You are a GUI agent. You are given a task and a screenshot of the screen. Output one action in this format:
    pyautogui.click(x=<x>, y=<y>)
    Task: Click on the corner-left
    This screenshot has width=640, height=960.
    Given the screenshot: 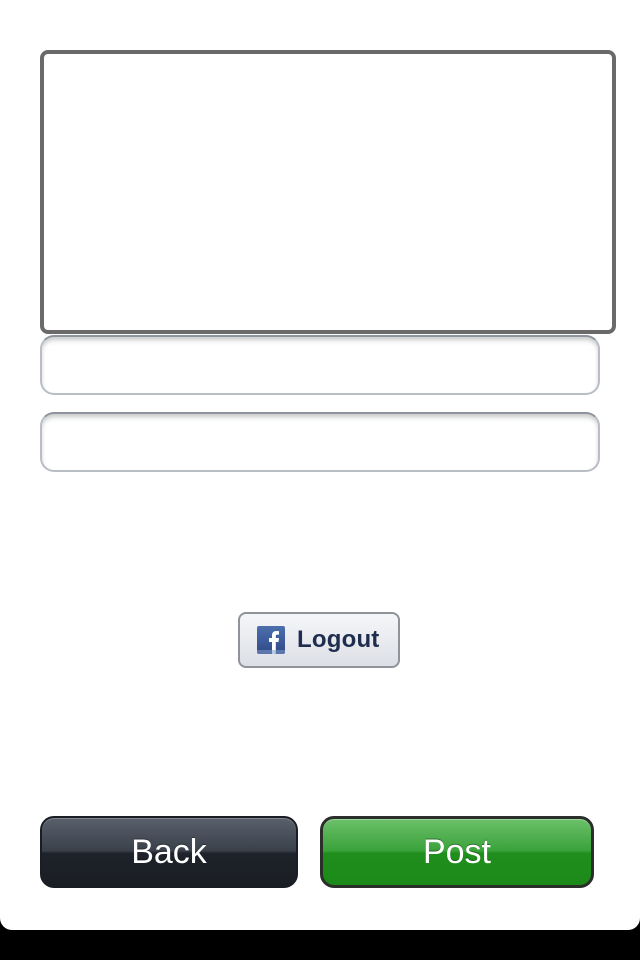 What is the action you would take?
    pyautogui.click(x=7, y=923)
    